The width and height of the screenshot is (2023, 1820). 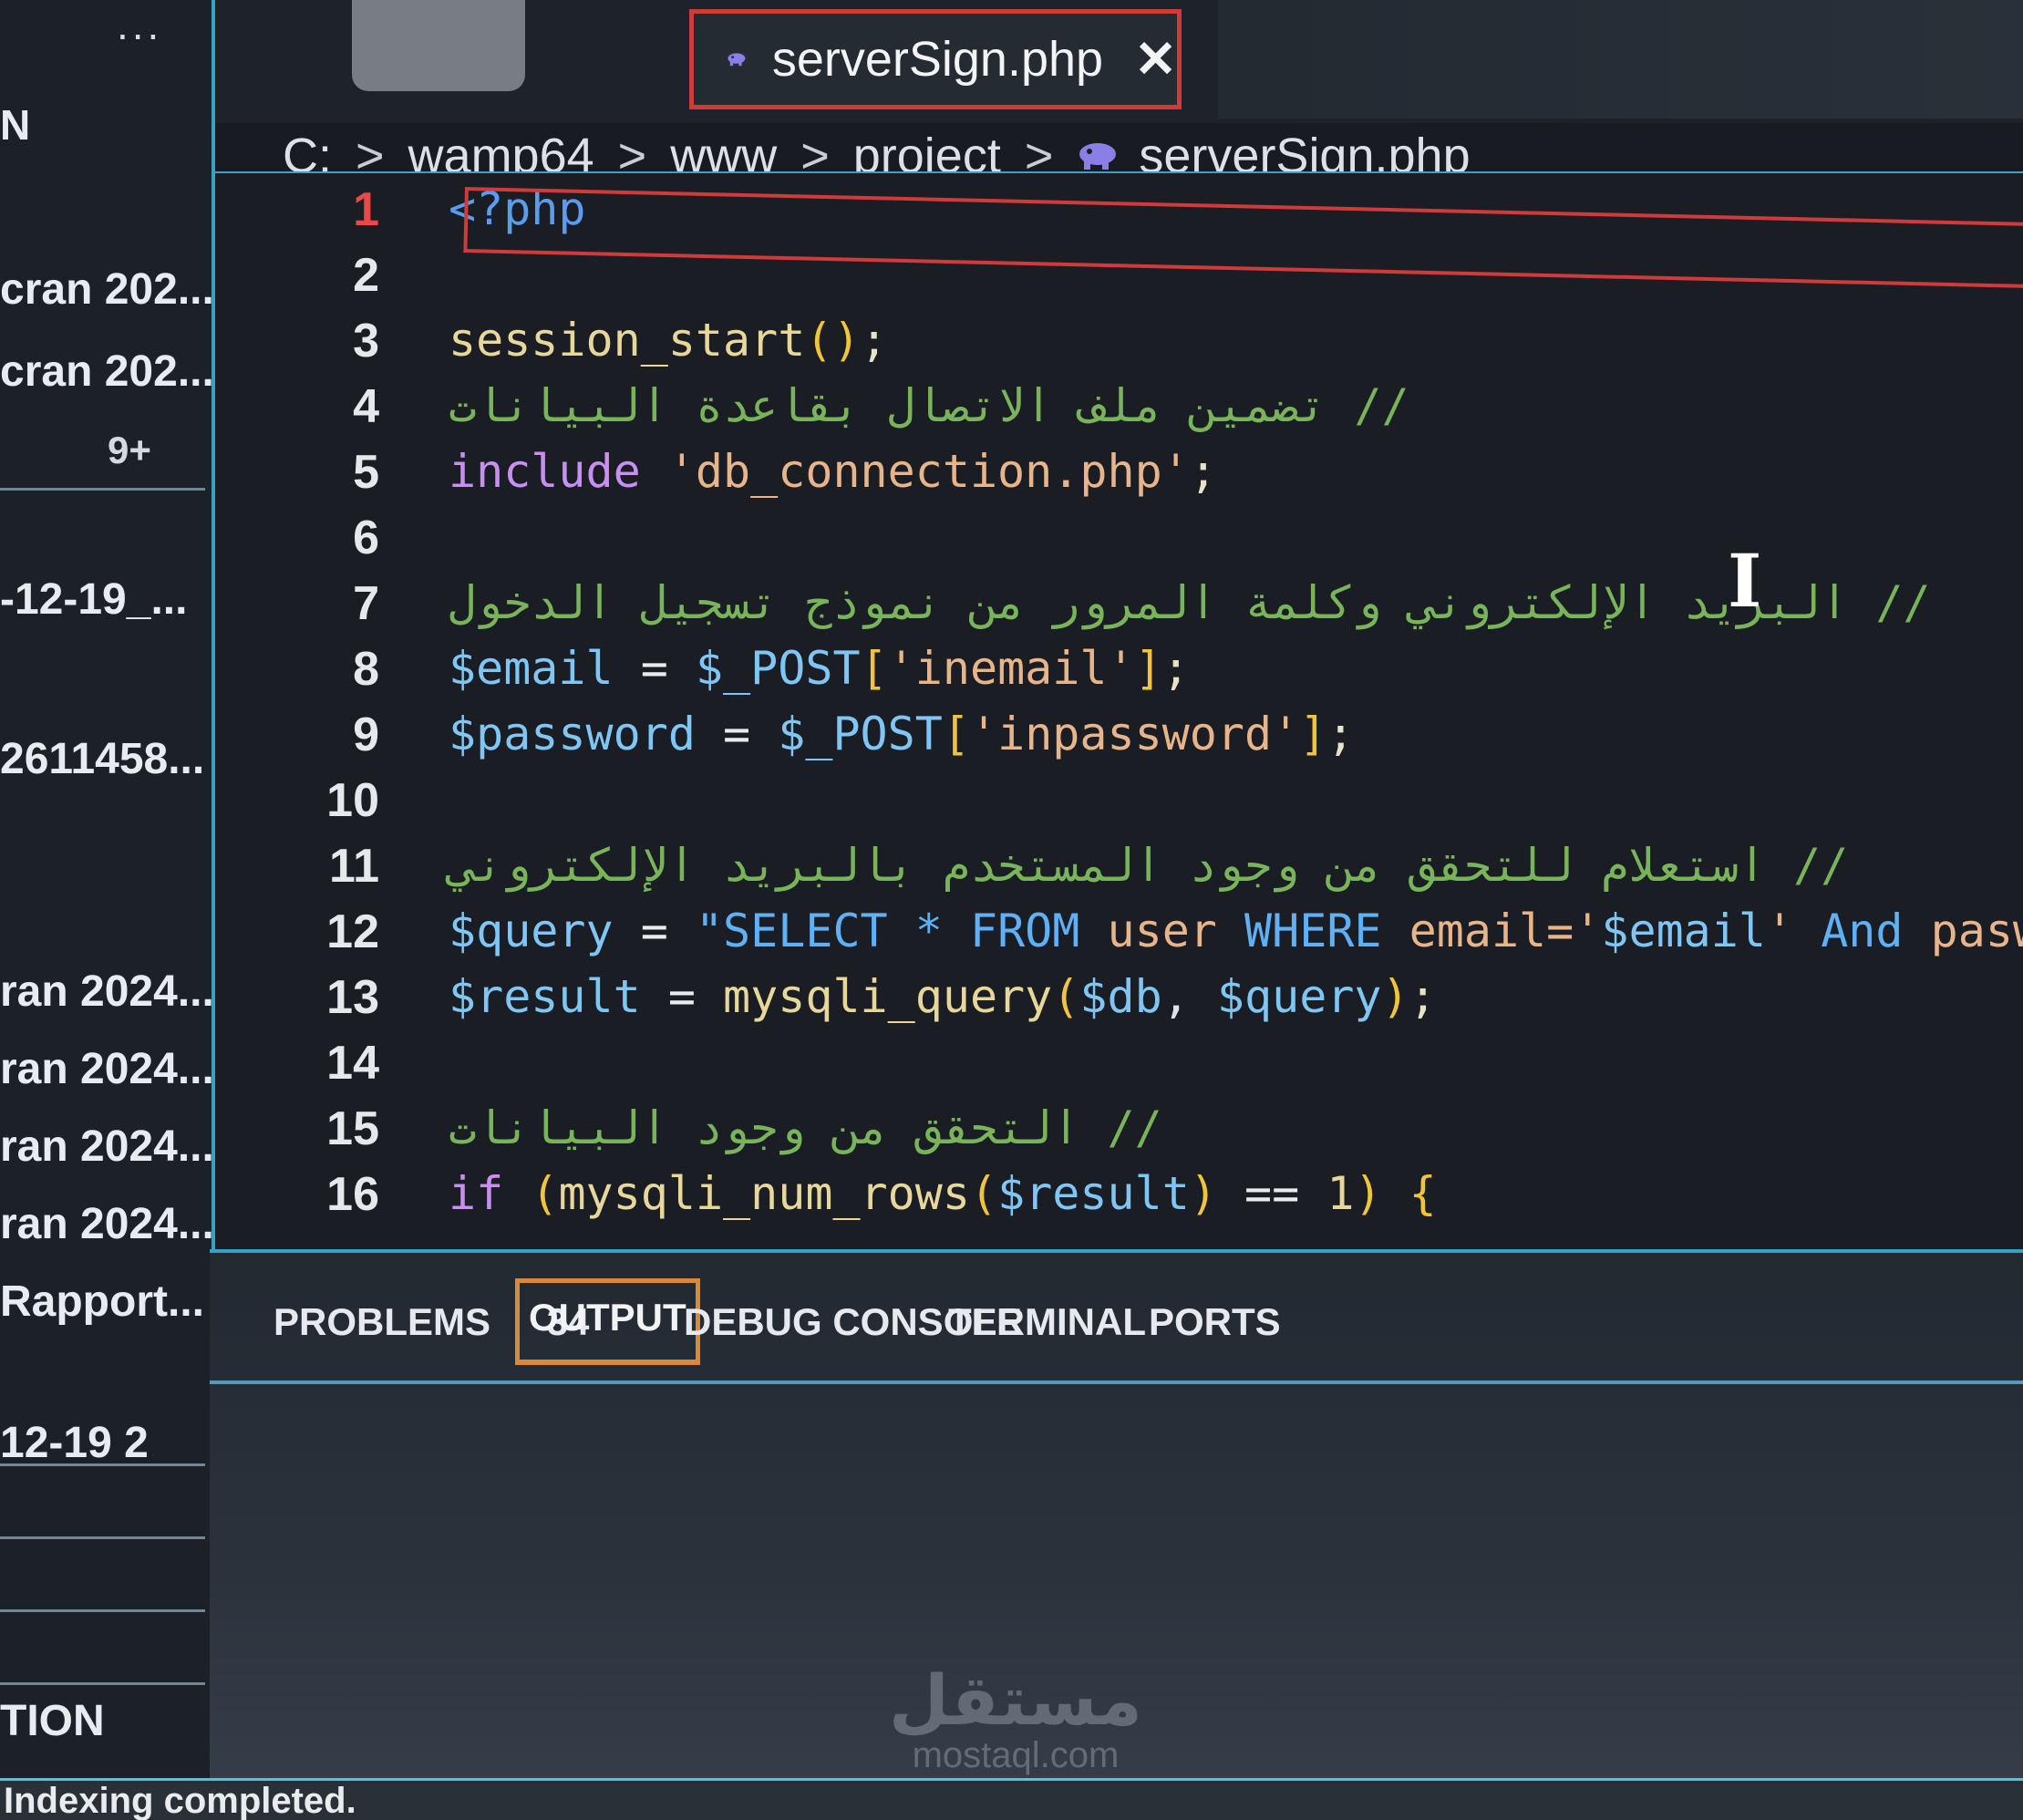 What do you see at coordinates (888, 997) in the screenshot?
I see `code-token: mysqli_query` at bounding box center [888, 997].